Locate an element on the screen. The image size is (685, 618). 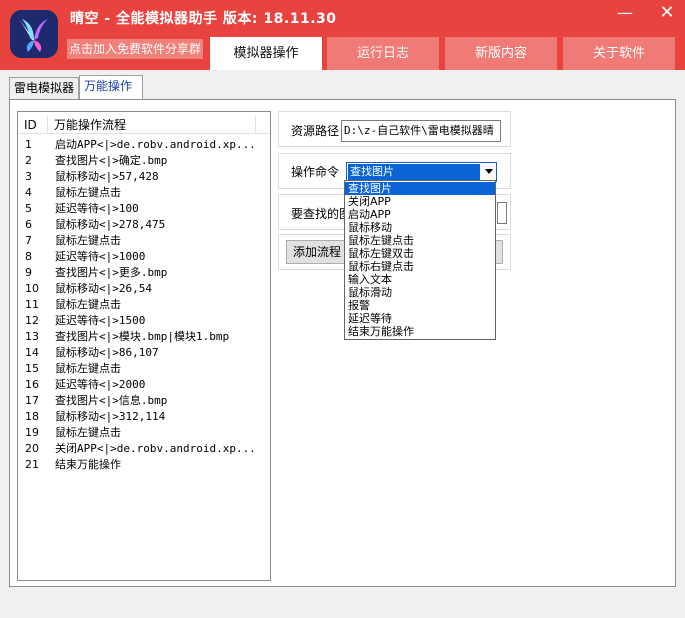
row-operation: 结束万能操作 is located at coordinates (88, 464).